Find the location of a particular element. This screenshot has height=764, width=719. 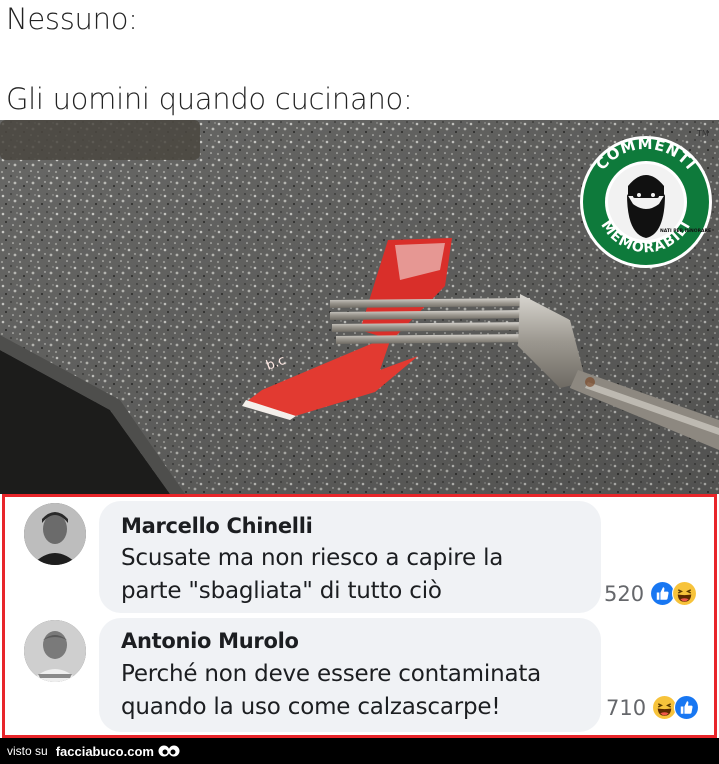

meme-caption-line2: Gli uomini quando cucinano: is located at coordinates (209, 99).